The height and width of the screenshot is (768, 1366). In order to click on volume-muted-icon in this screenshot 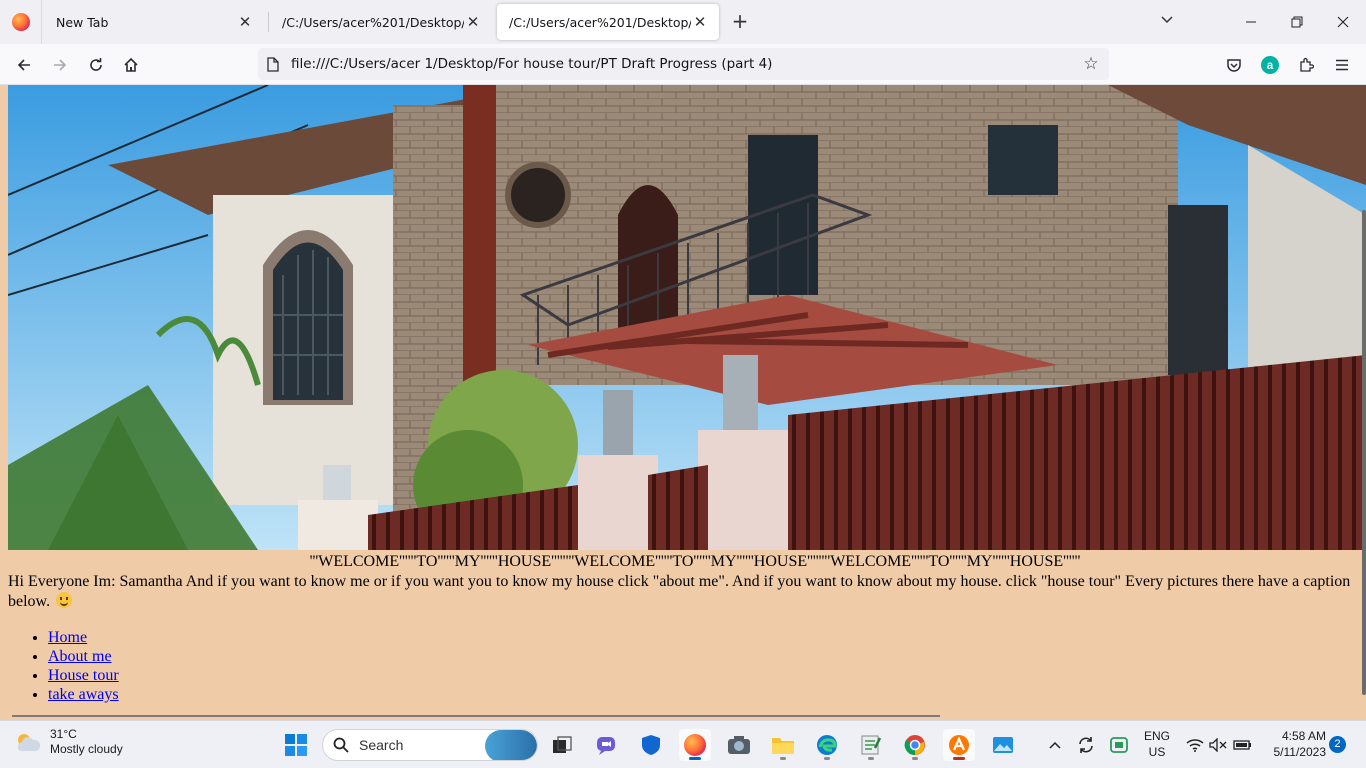, I will do `click(1218, 744)`.